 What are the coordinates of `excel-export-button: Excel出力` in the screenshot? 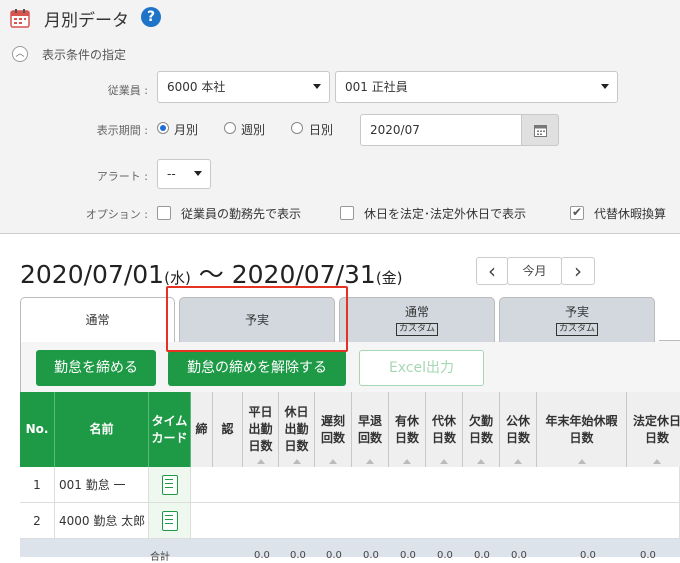 It's located at (421, 368).